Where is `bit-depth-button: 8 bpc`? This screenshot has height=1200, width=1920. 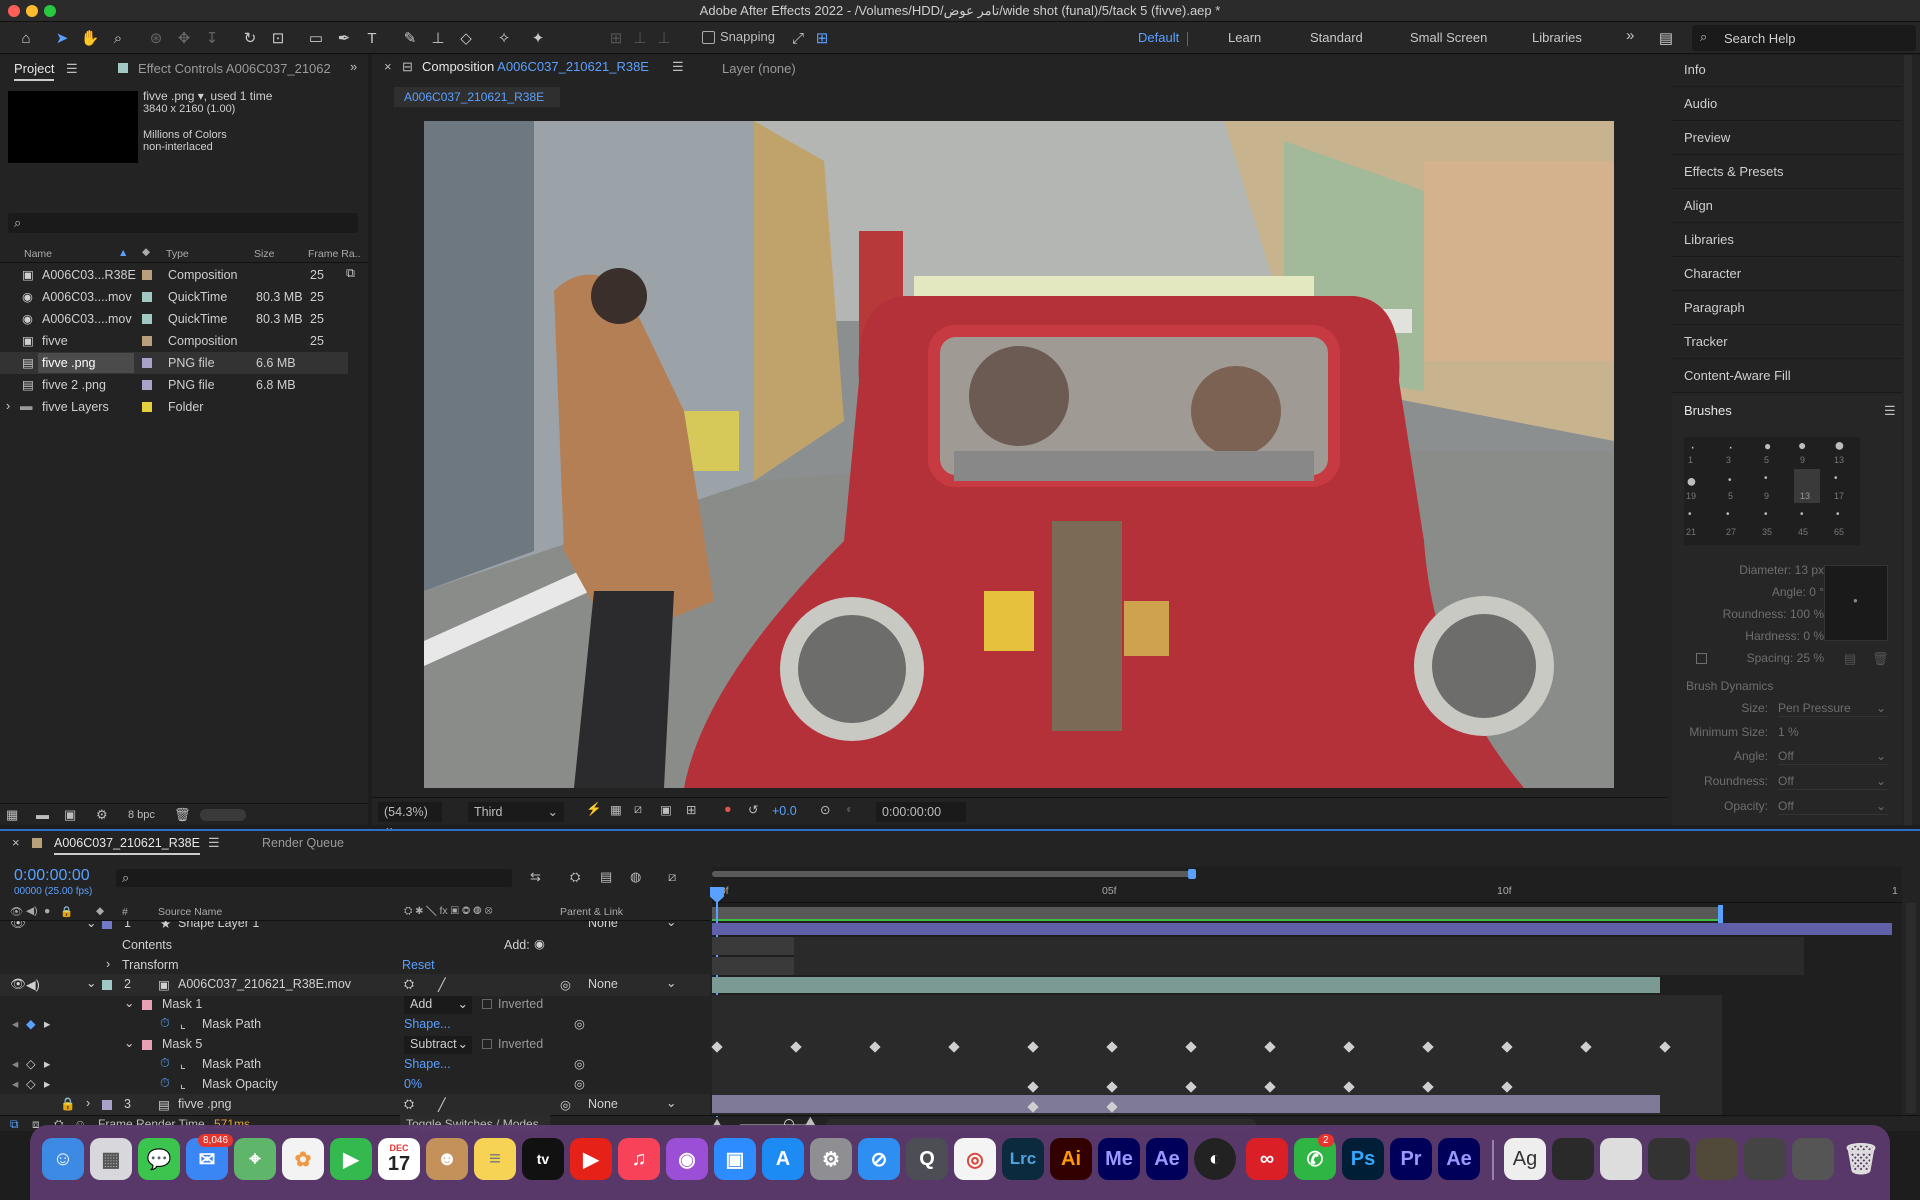
bit-depth-button: 8 bpc is located at coordinates (141, 815).